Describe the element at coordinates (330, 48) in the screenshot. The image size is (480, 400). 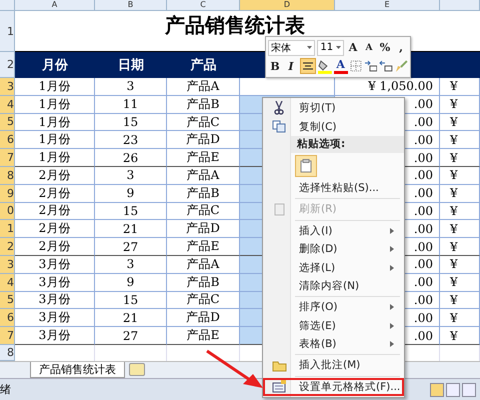
I see `size-select: 11` at that location.